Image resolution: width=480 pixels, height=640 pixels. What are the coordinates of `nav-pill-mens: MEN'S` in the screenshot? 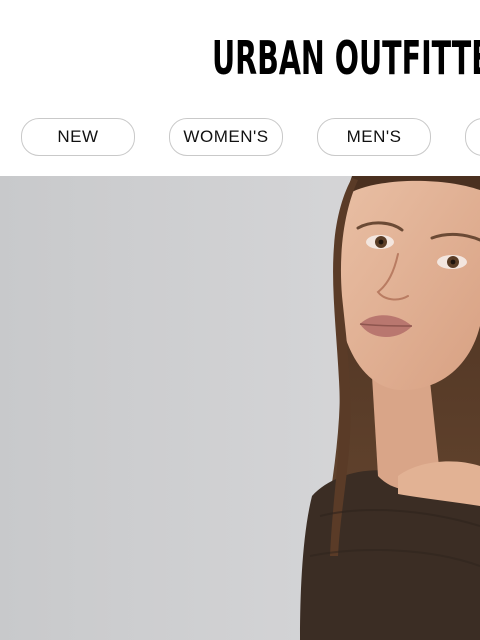 It's located at (374, 137).